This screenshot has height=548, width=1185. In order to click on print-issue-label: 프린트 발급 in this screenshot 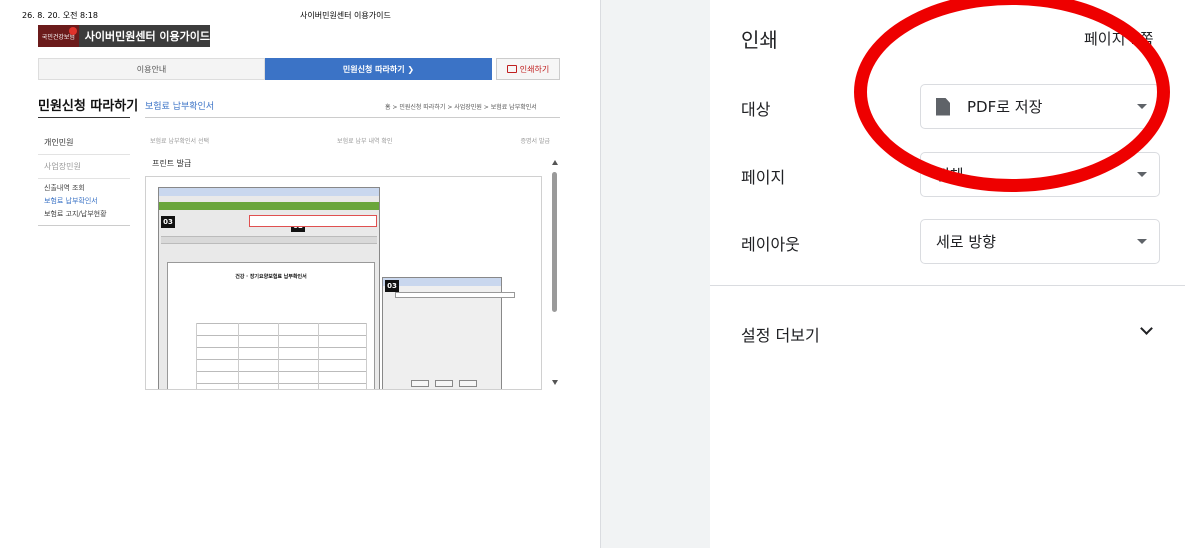, I will do `click(172, 163)`.